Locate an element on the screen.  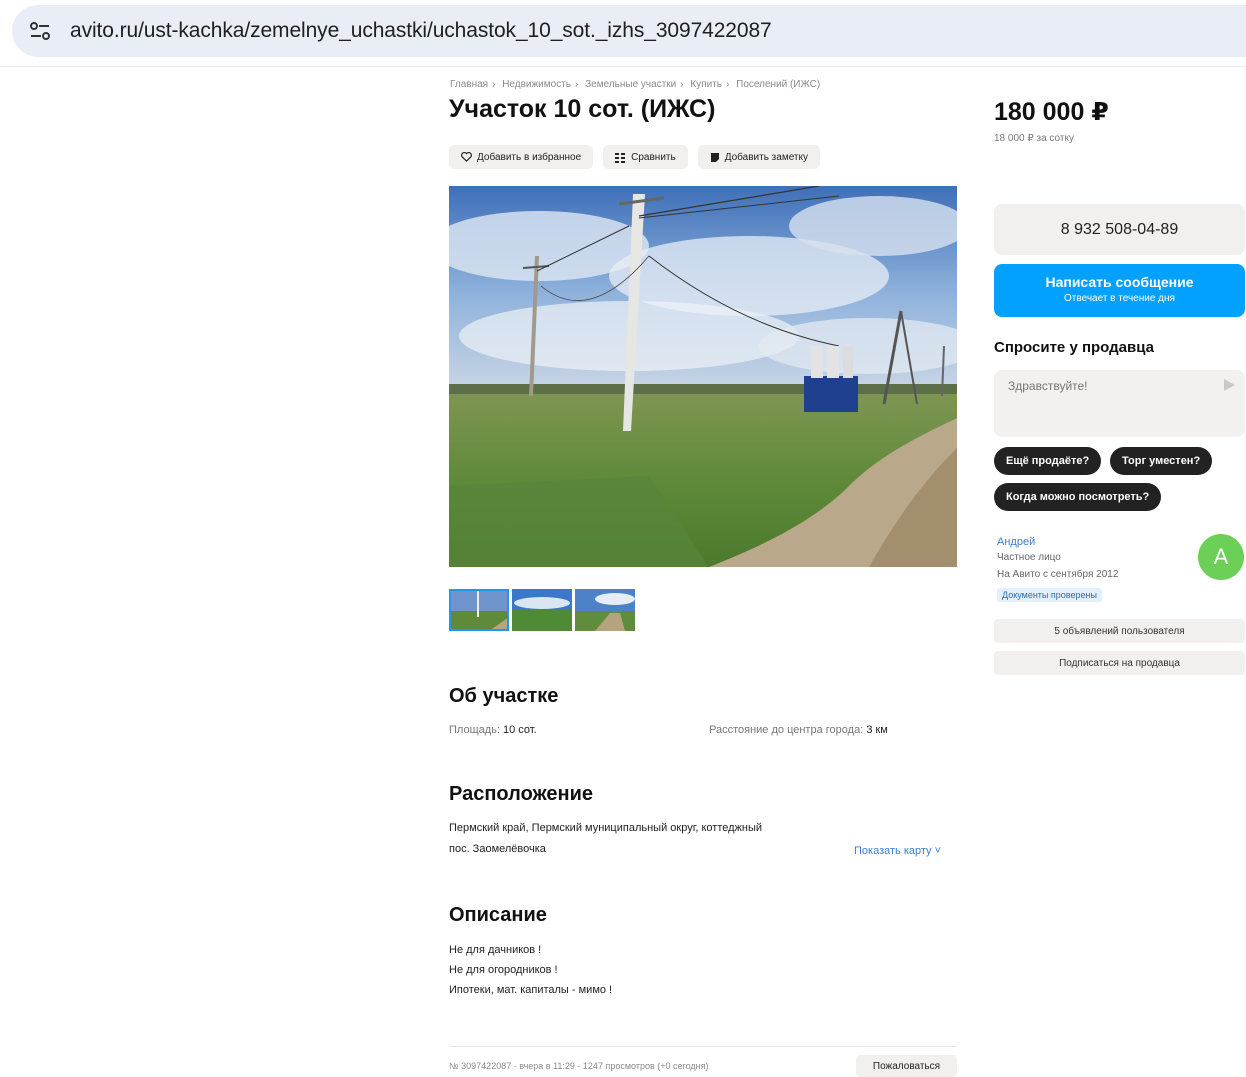
compare-button: Сравнить is located at coordinates (645, 157).